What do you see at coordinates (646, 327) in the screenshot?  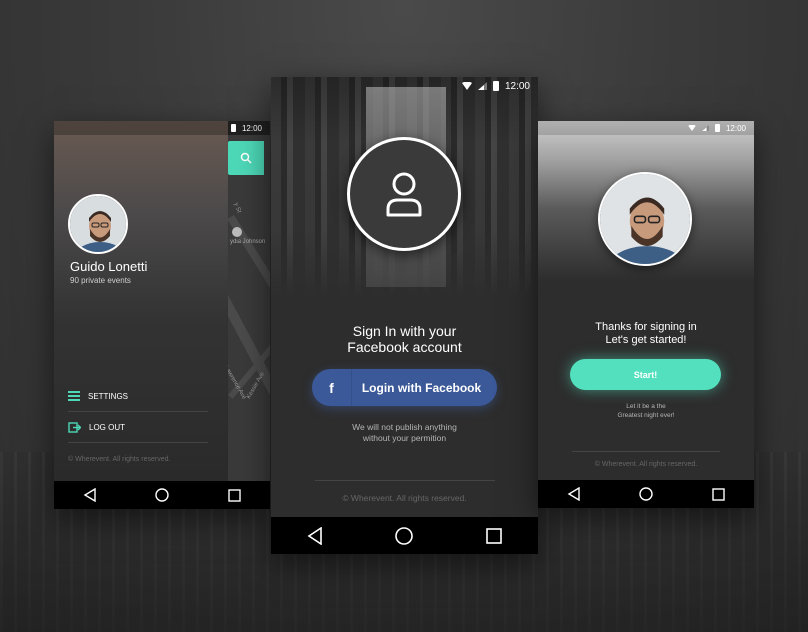 I see `welcome-line1: Thanks for signing in` at bounding box center [646, 327].